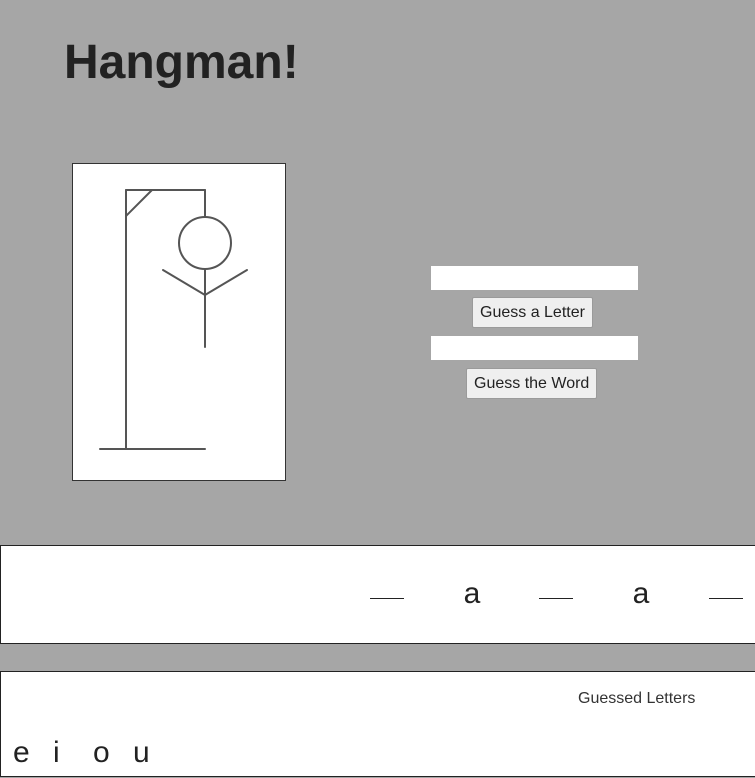 This screenshot has width=755, height=778. Describe the element at coordinates (205, 243) in the screenshot. I see `hangman-head` at that location.